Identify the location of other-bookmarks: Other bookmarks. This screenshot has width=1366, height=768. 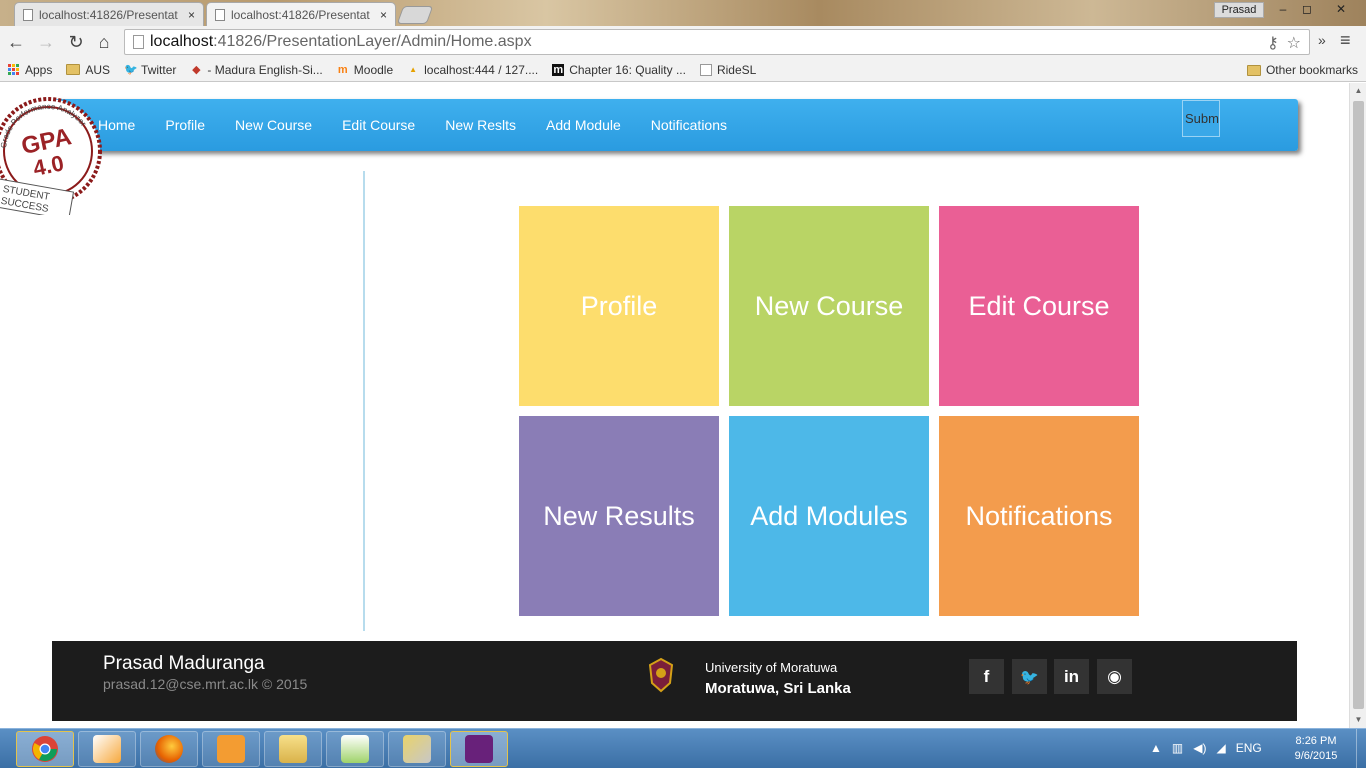
(1302, 70).